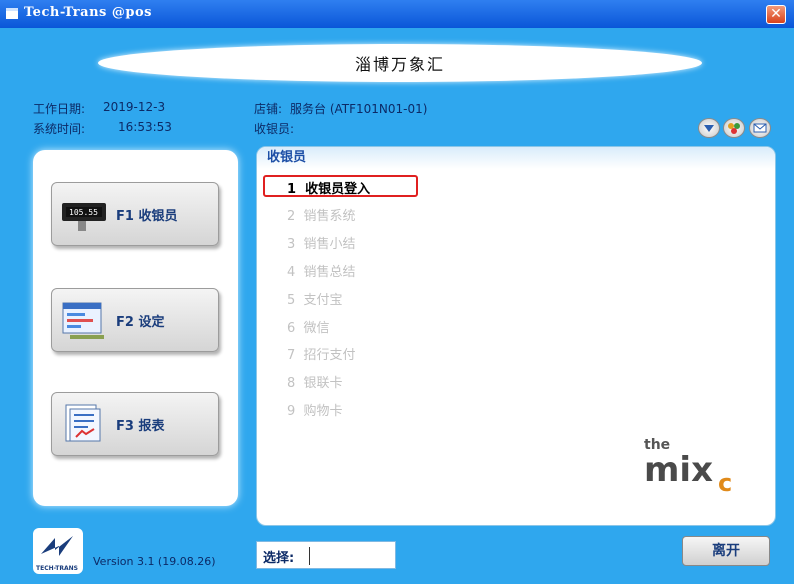 The height and width of the screenshot is (584, 794). I want to click on work-date-label: 工作日期:, so click(59, 109).